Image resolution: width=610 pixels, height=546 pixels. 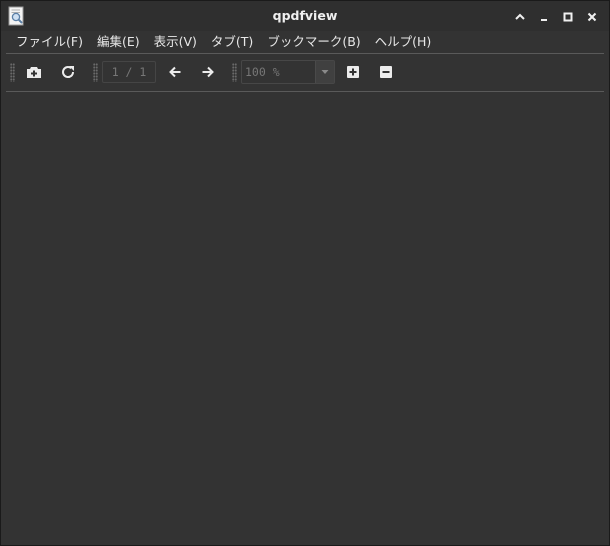 What do you see at coordinates (305, 16) in the screenshot?
I see `title-bar: qpdfview` at bounding box center [305, 16].